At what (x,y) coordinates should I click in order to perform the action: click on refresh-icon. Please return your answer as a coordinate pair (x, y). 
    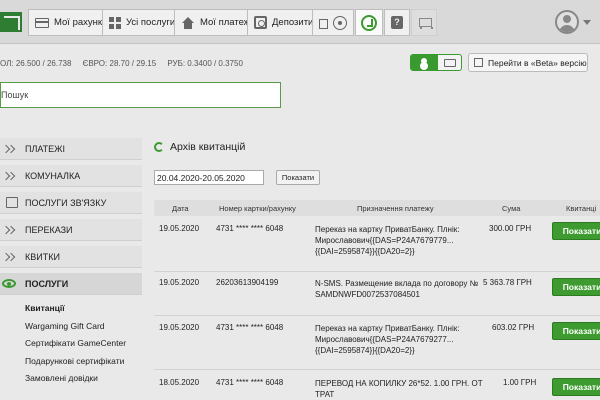
    Looking at the image, I should click on (159, 147).